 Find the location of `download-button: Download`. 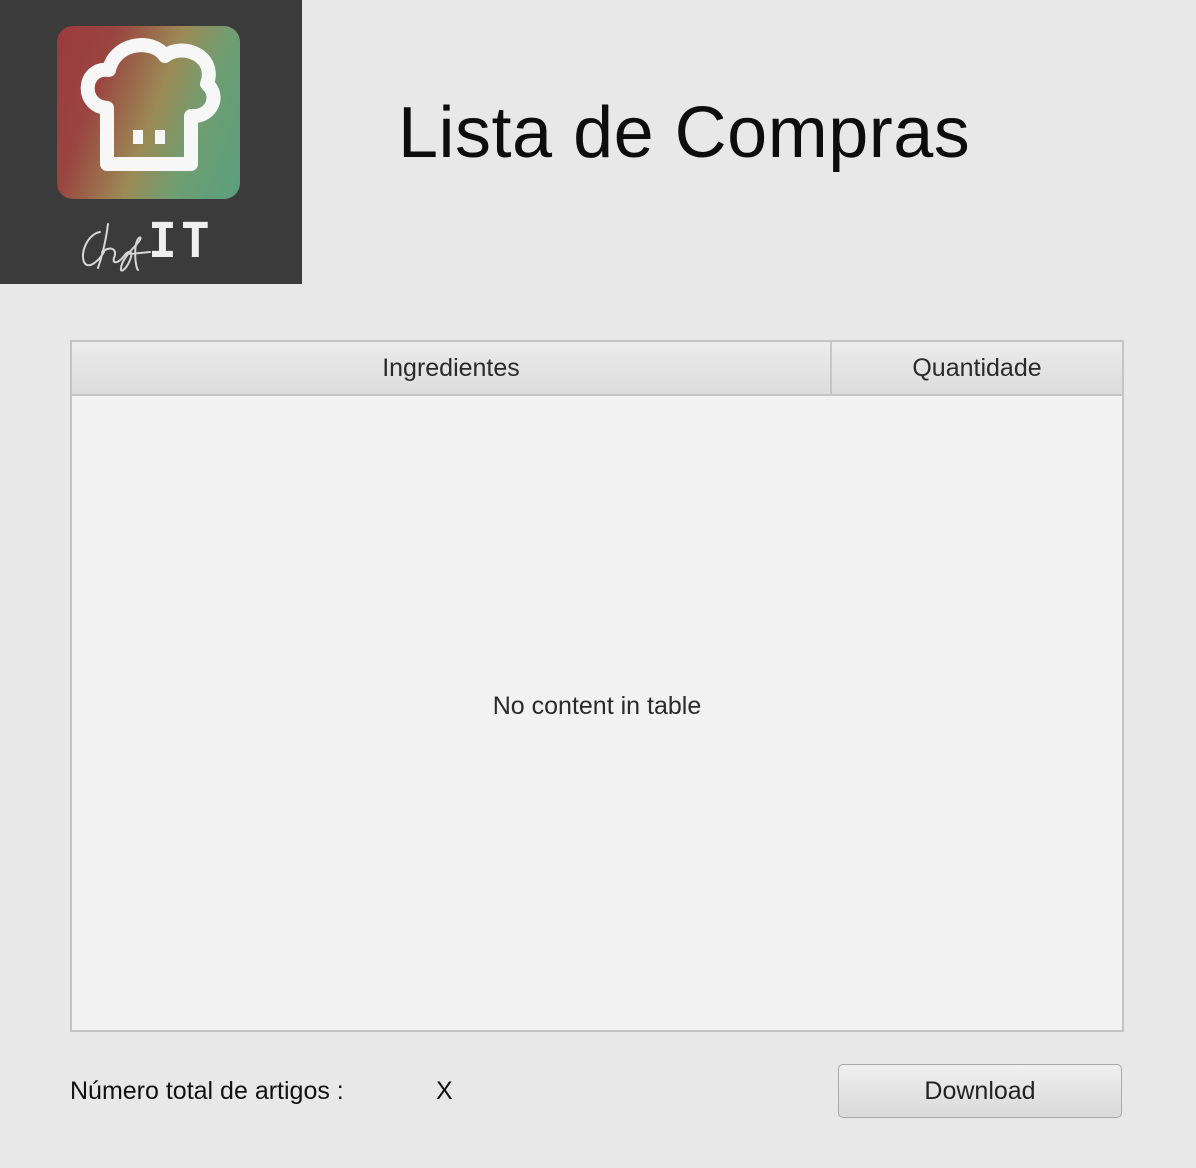

download-button: Download is located at coordinates (980, 1091).